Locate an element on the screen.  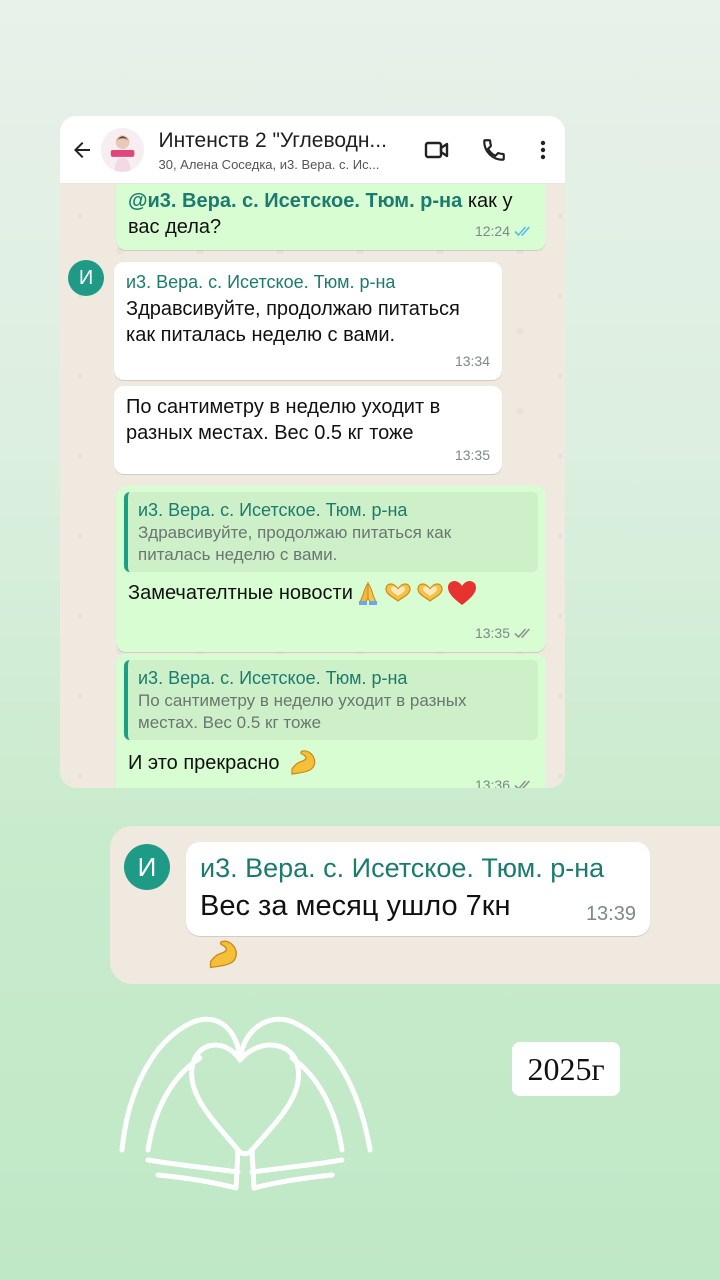
message-time: 13:34 is located at coordinates (472, 361).